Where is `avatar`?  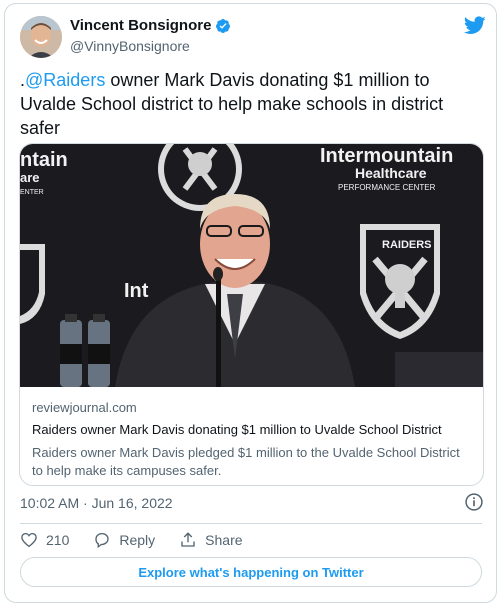 avatar is located at coordinates (41, 37).